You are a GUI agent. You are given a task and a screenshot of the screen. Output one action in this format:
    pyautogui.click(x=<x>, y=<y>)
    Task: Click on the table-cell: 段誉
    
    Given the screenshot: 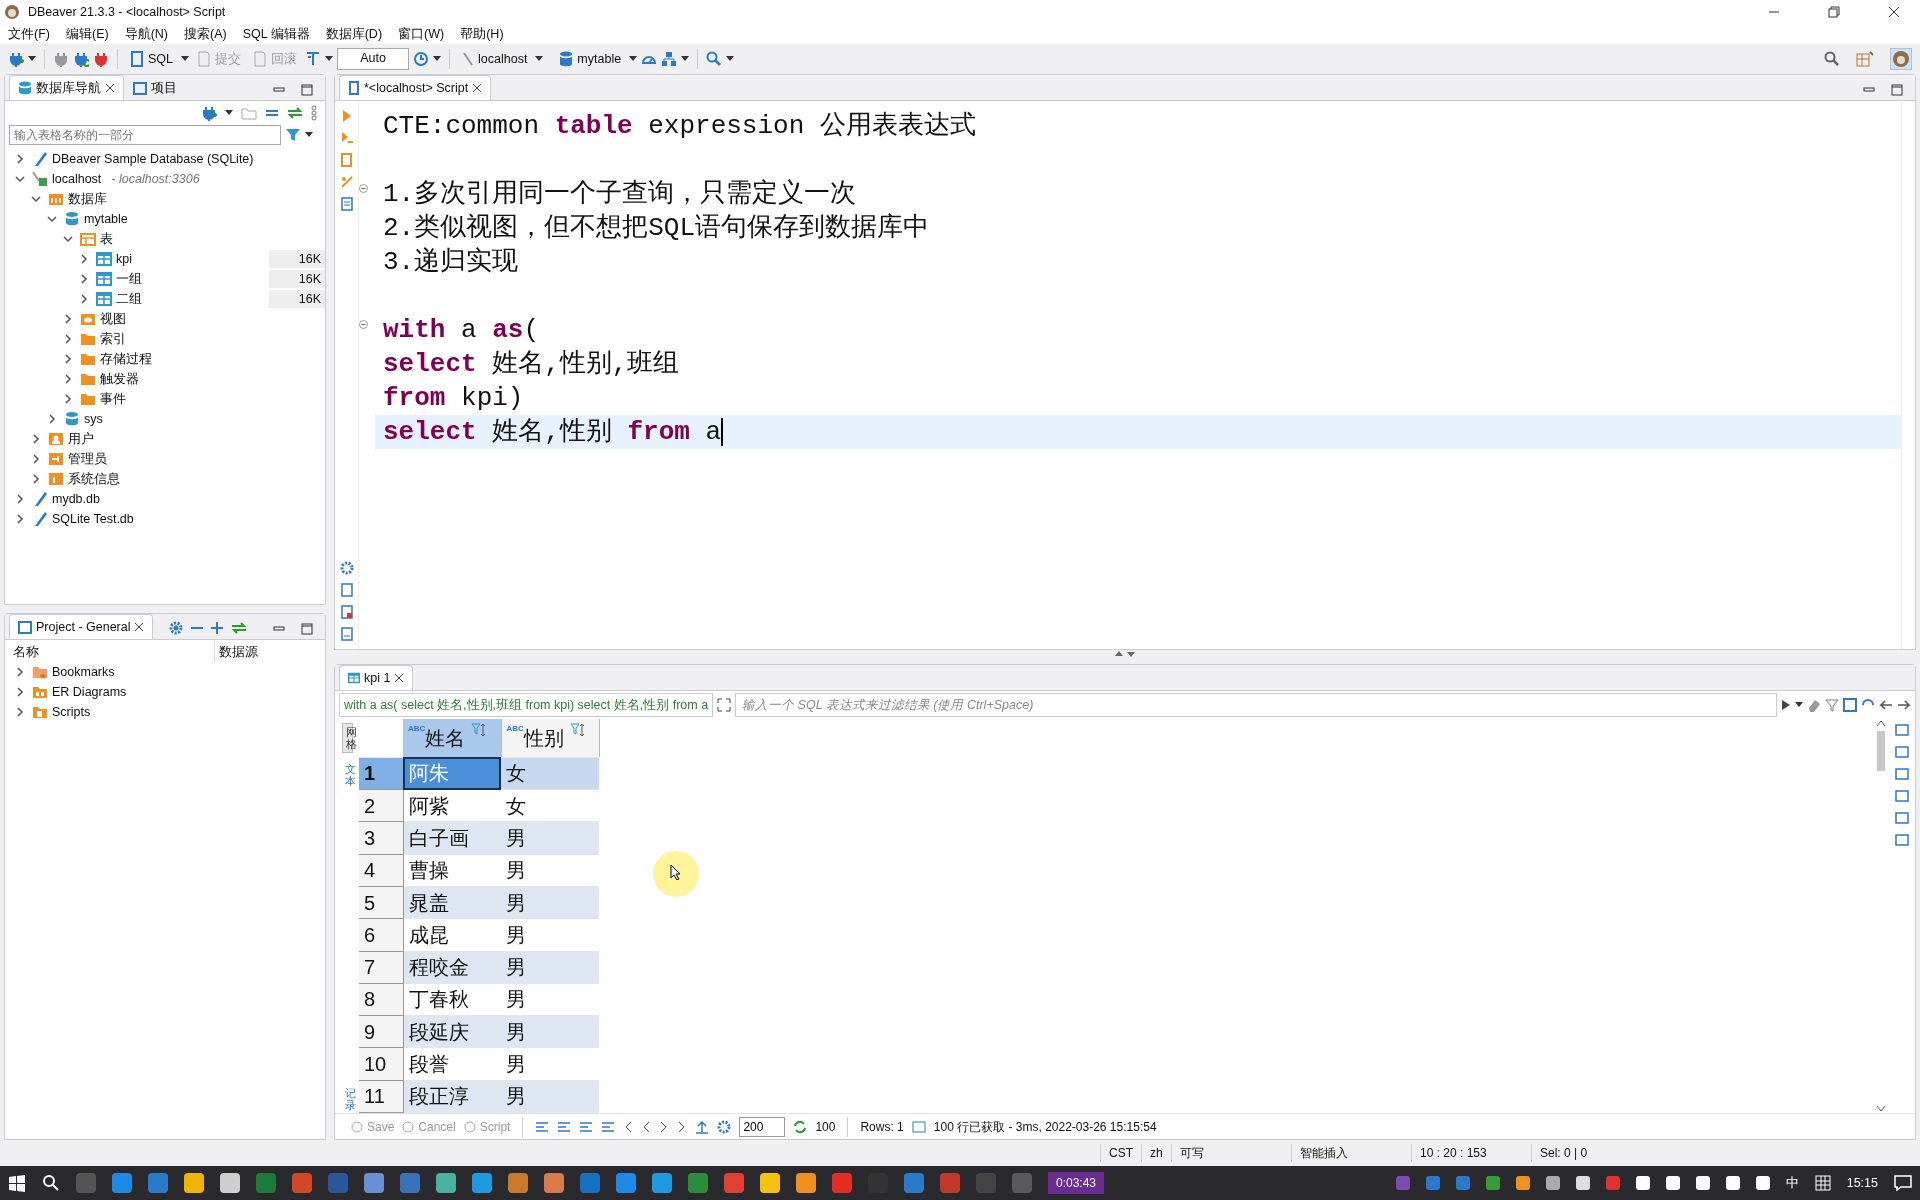 What is the action you would take?
    pyautogui.click(x=452, y=1064)
    